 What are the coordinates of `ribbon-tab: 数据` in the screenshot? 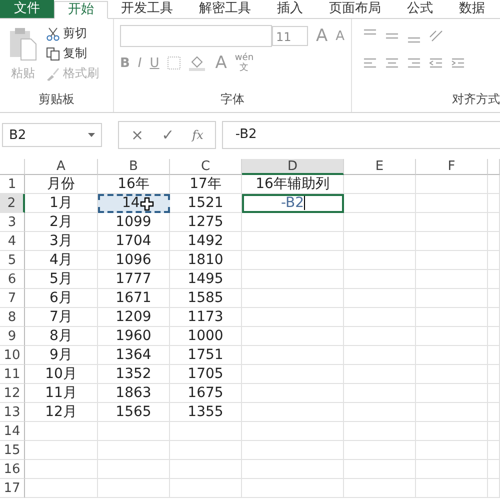 It's located at (472, 9).